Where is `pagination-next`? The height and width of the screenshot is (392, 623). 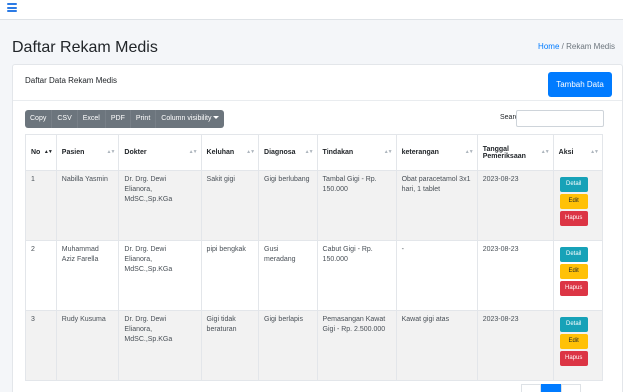
pagination-next is located at coordinates (571, 388).